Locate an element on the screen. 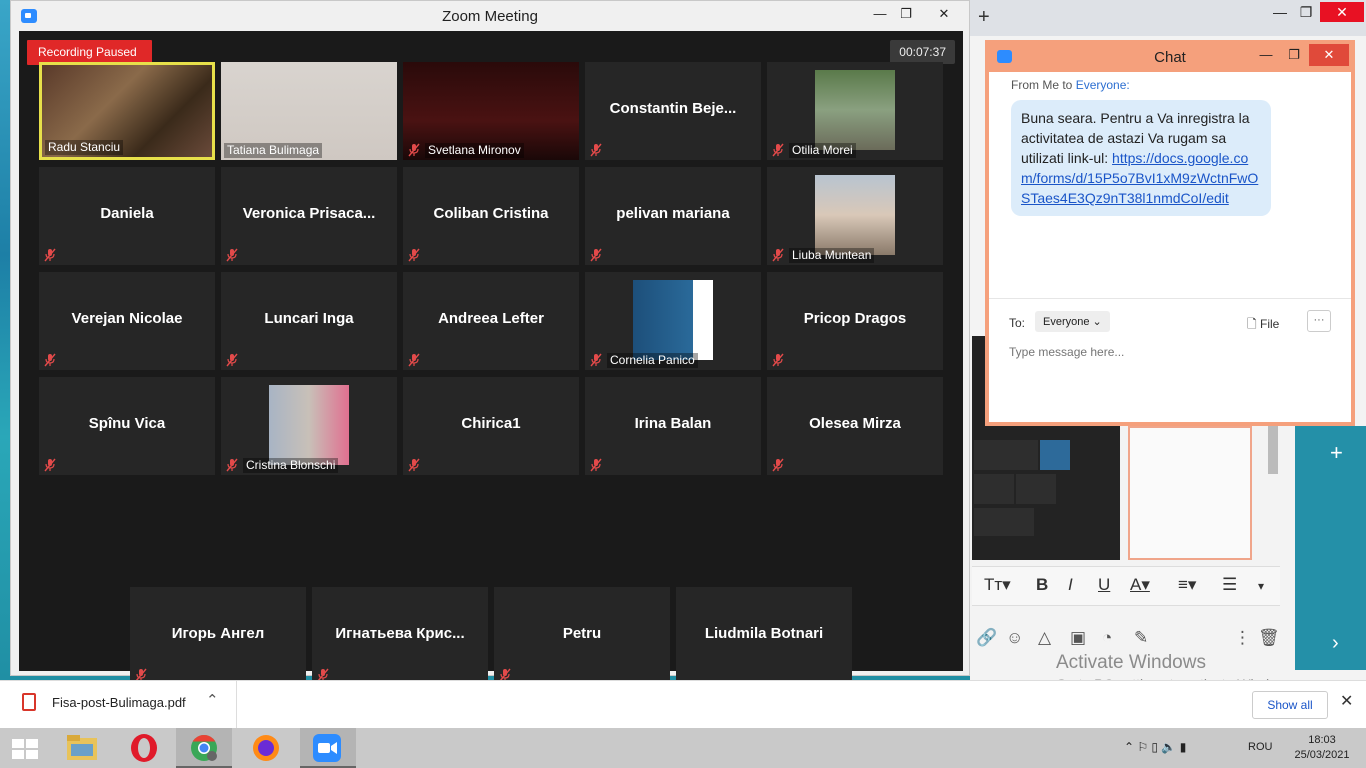 This screenshot has width=1366, height=768. participant-name: Petru is located at coordinates (582, 633).